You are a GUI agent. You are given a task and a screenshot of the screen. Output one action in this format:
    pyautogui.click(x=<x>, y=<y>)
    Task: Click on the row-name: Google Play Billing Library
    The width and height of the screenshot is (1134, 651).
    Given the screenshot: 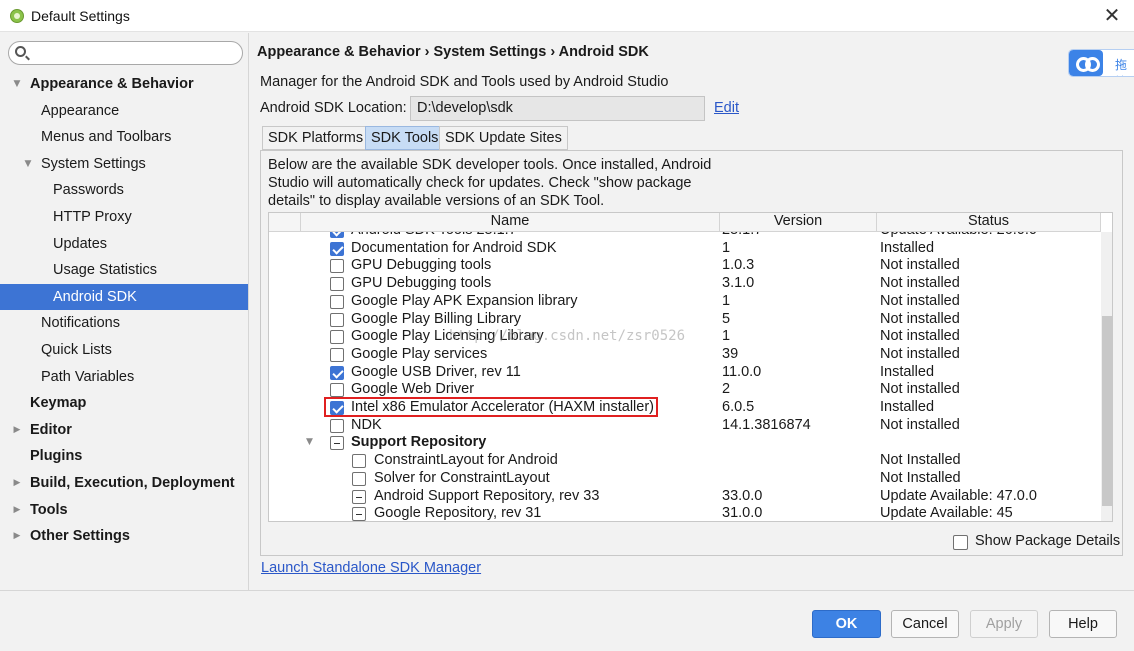 What is the action you would take?
    pyautogui.click(x=436, y=318)
    